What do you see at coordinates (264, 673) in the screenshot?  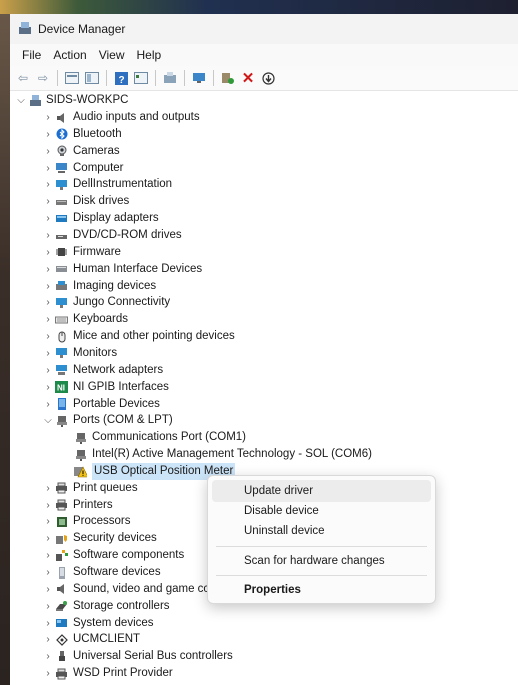 I see `tree-item: › WSD Print Provider` at bounding box center [264, 673].